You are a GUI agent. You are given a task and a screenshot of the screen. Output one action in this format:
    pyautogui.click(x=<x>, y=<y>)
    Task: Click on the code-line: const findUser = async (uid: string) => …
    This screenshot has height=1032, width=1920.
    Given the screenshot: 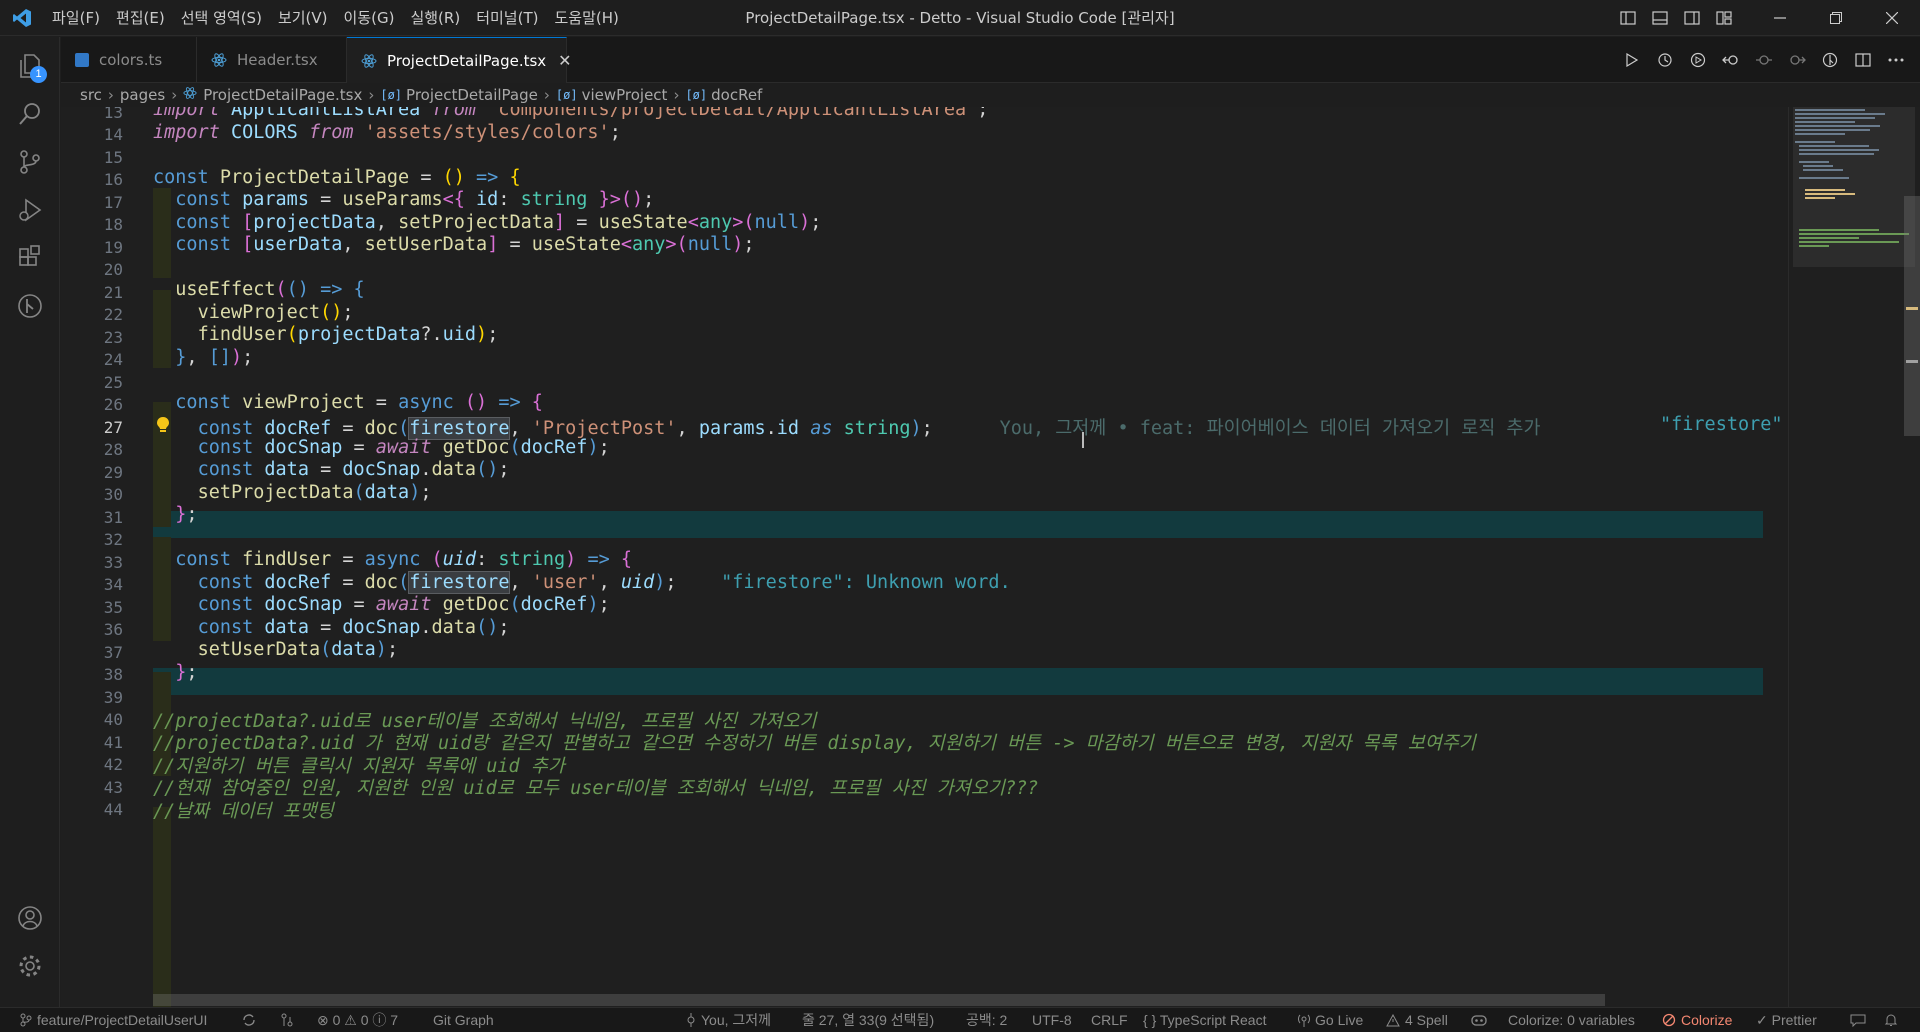 What is the action you would take?
    pyautogui.click(x=404, y=559)
    